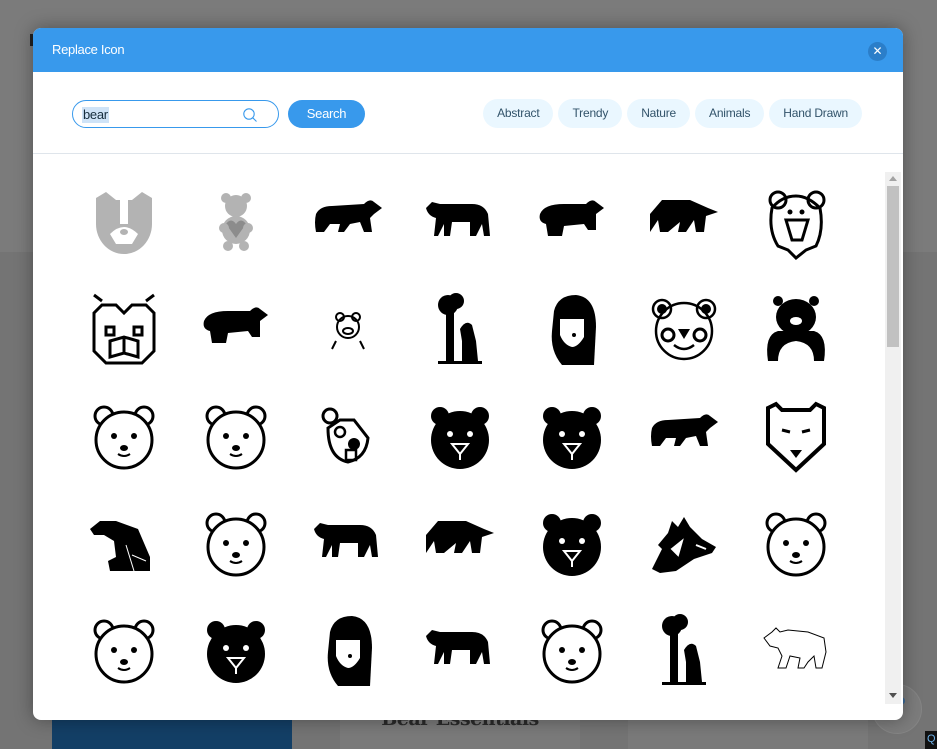  I want to click on teddy-bear-heart-icon, so click(236, 221).